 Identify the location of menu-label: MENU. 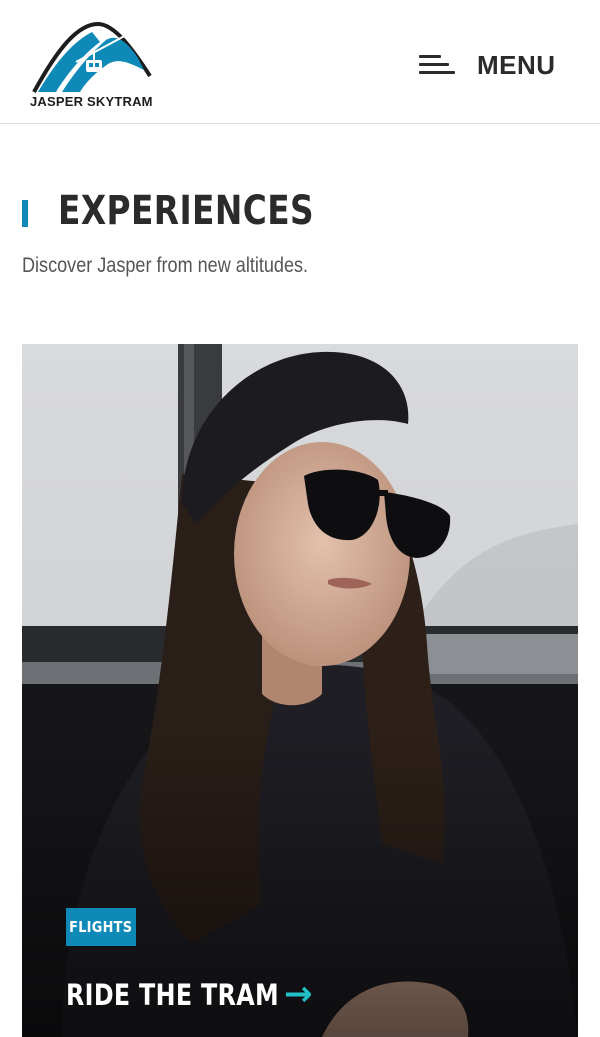
(516, 64).